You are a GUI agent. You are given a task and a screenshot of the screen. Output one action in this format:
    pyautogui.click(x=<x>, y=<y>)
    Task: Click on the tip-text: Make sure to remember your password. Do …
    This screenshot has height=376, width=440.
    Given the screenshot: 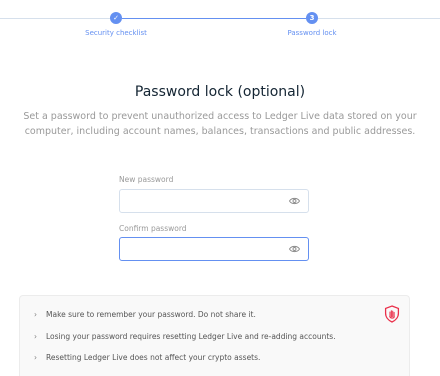 What is the action you would take?
    pyautogui.click(x=151, y=314)
    